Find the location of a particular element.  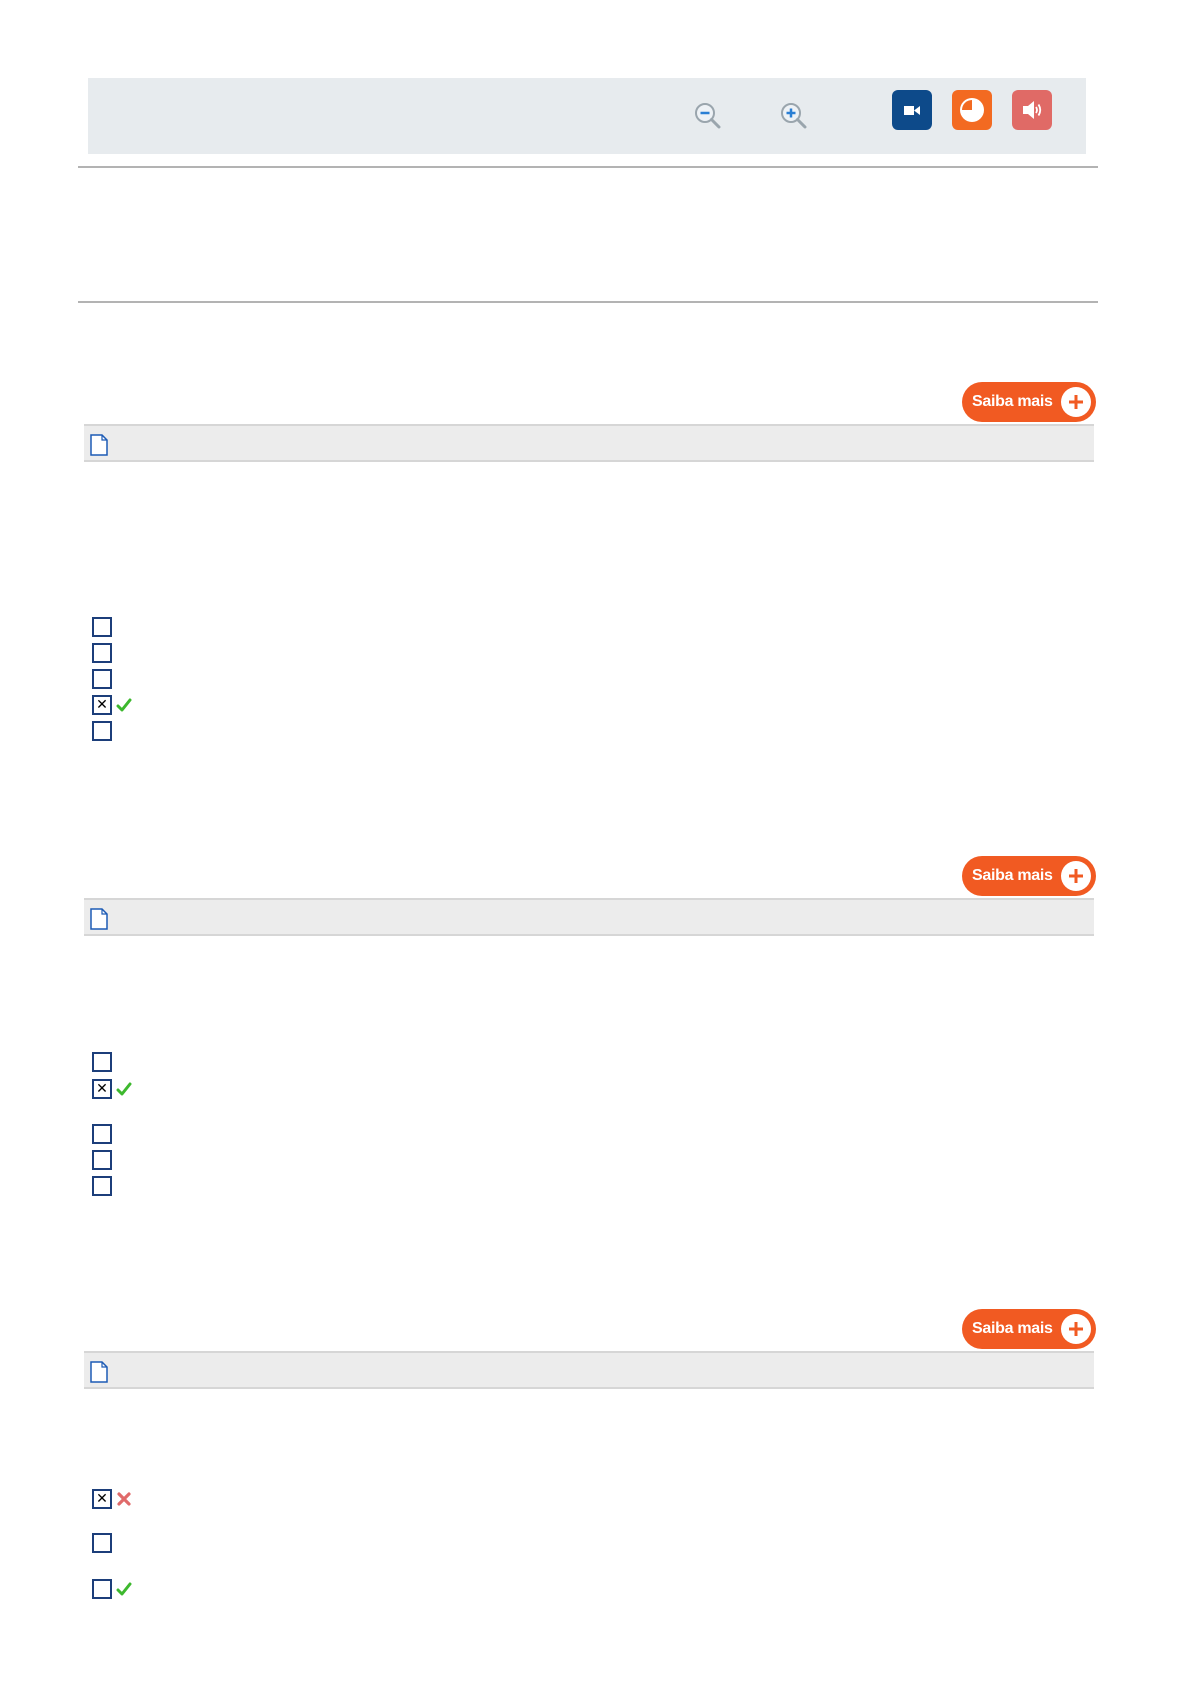

audio-button is located at coordinates (1032, 110).